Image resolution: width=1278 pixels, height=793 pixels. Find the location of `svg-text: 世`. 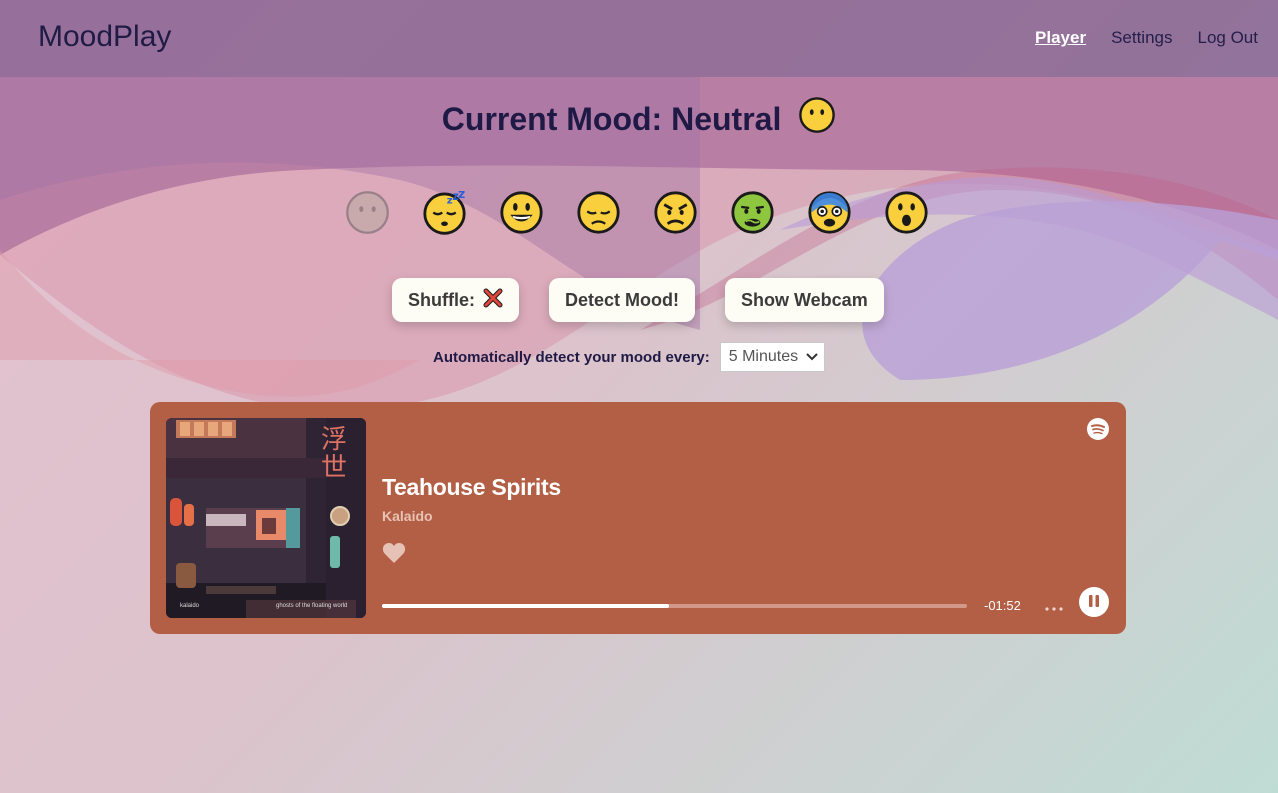

svg-text: 世 is located at coordinates (334, 468).